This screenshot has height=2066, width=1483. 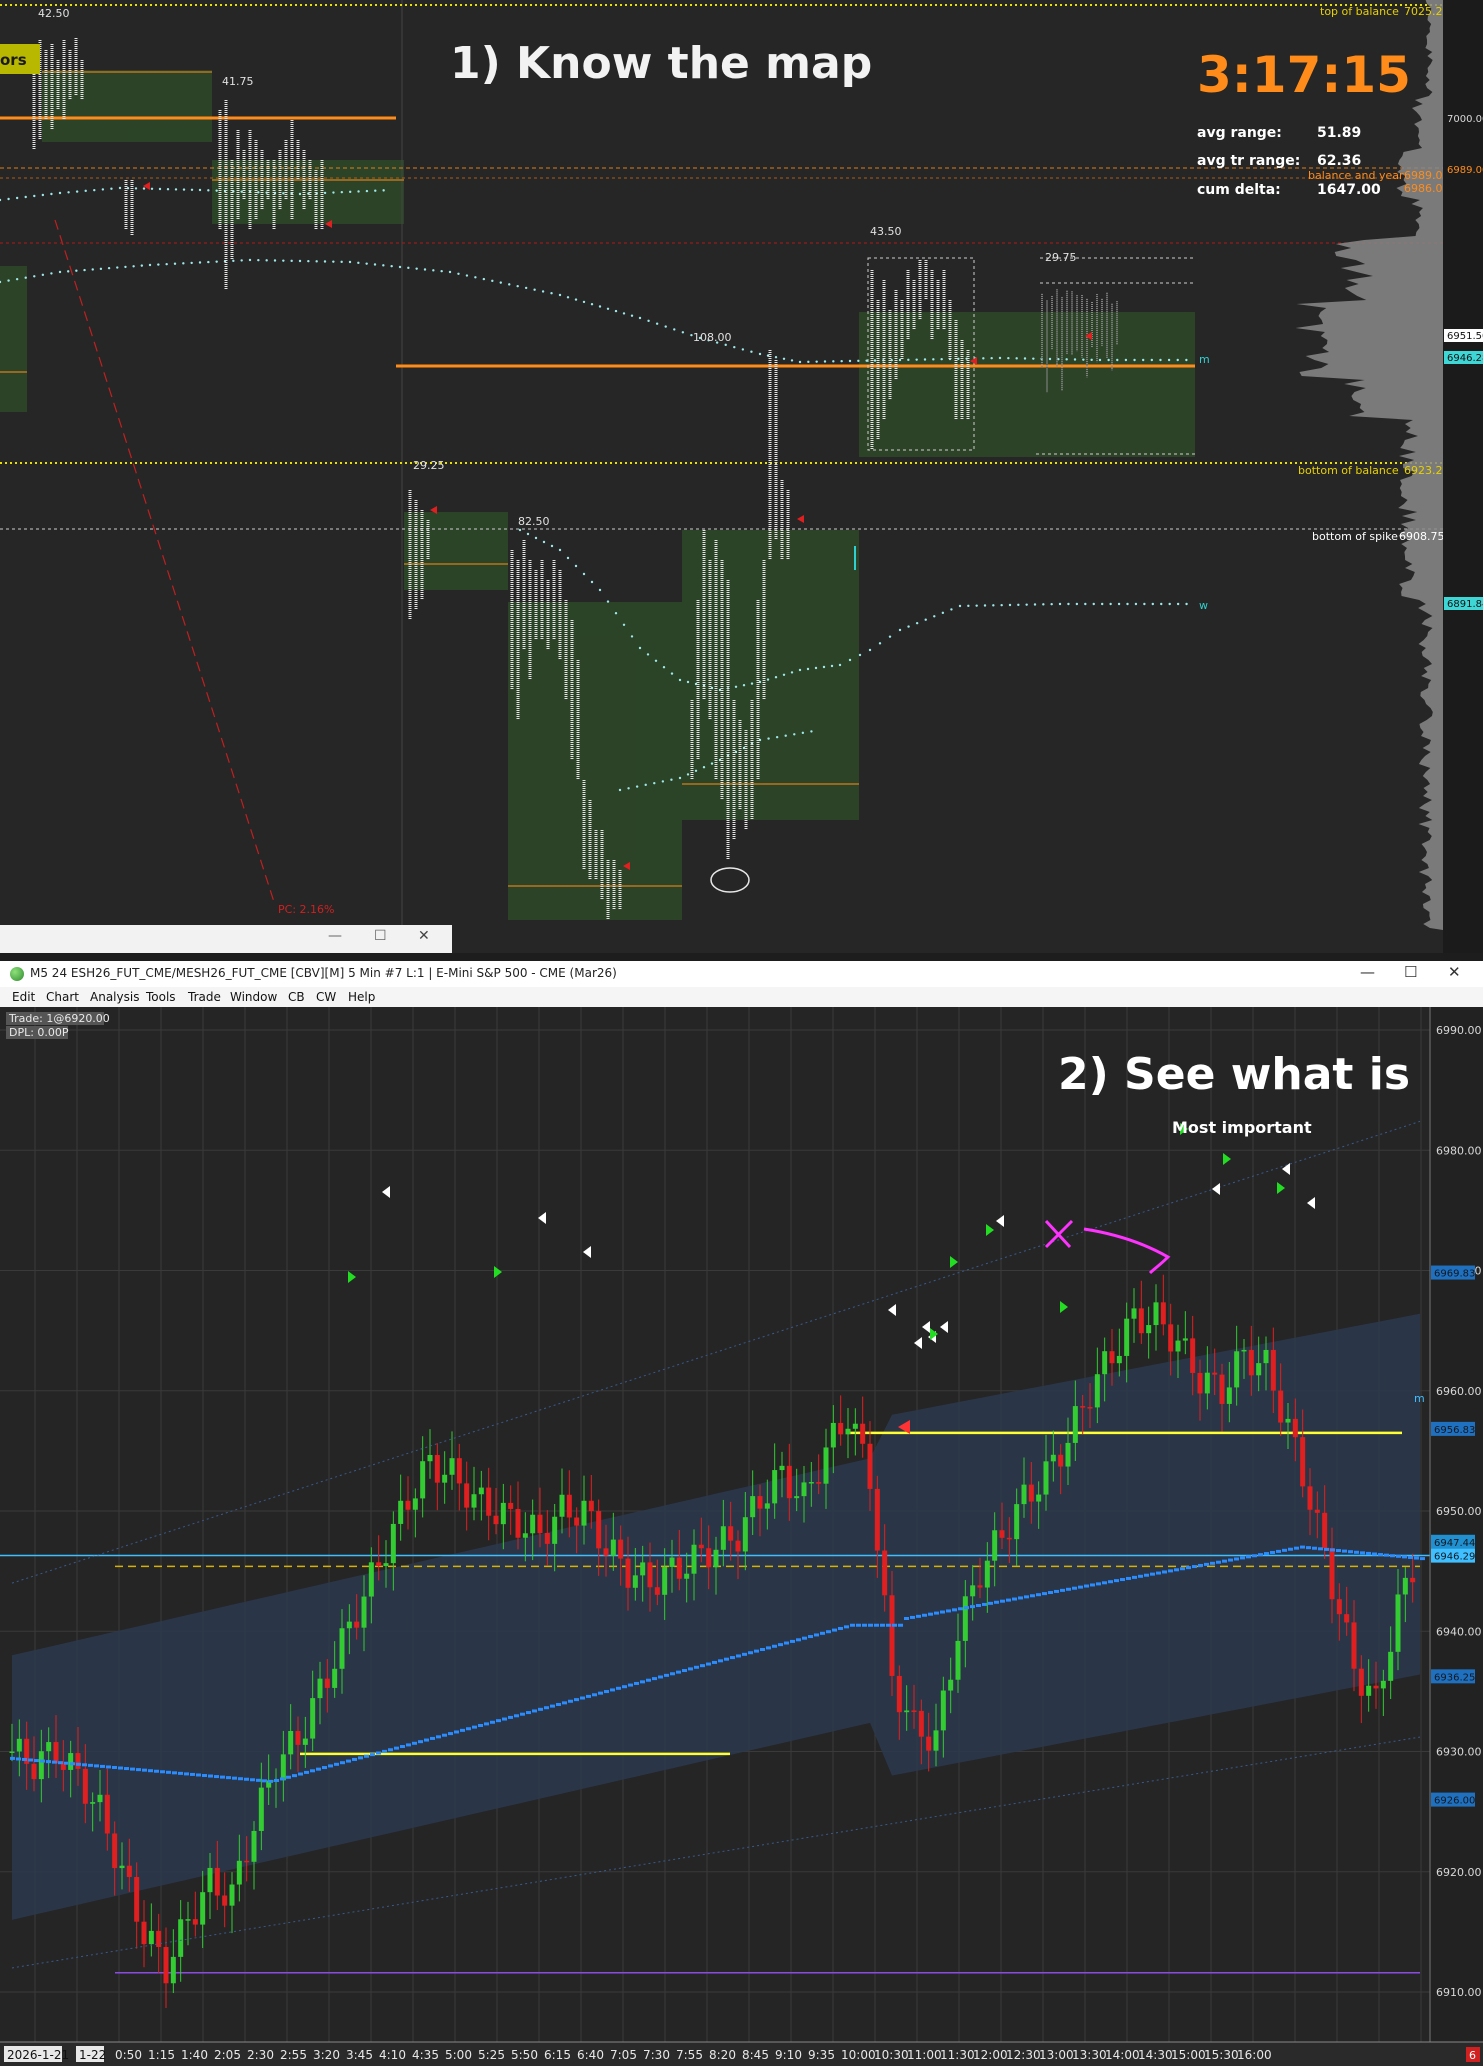 What do you see at coordinates (335, 936) in the screenshot?
I see `small-minimize-button: —` at bounding box center [335, 936].